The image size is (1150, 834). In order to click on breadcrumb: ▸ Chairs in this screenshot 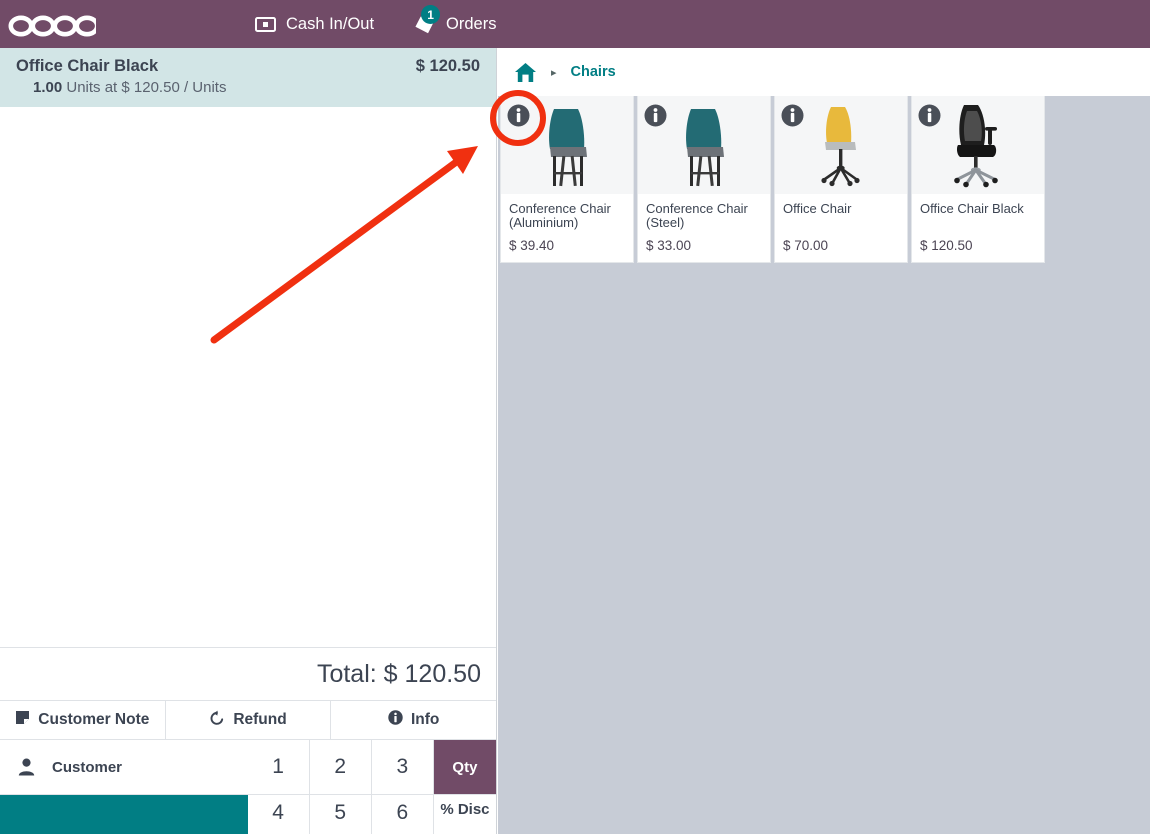, I will do `click(824, 72)`.